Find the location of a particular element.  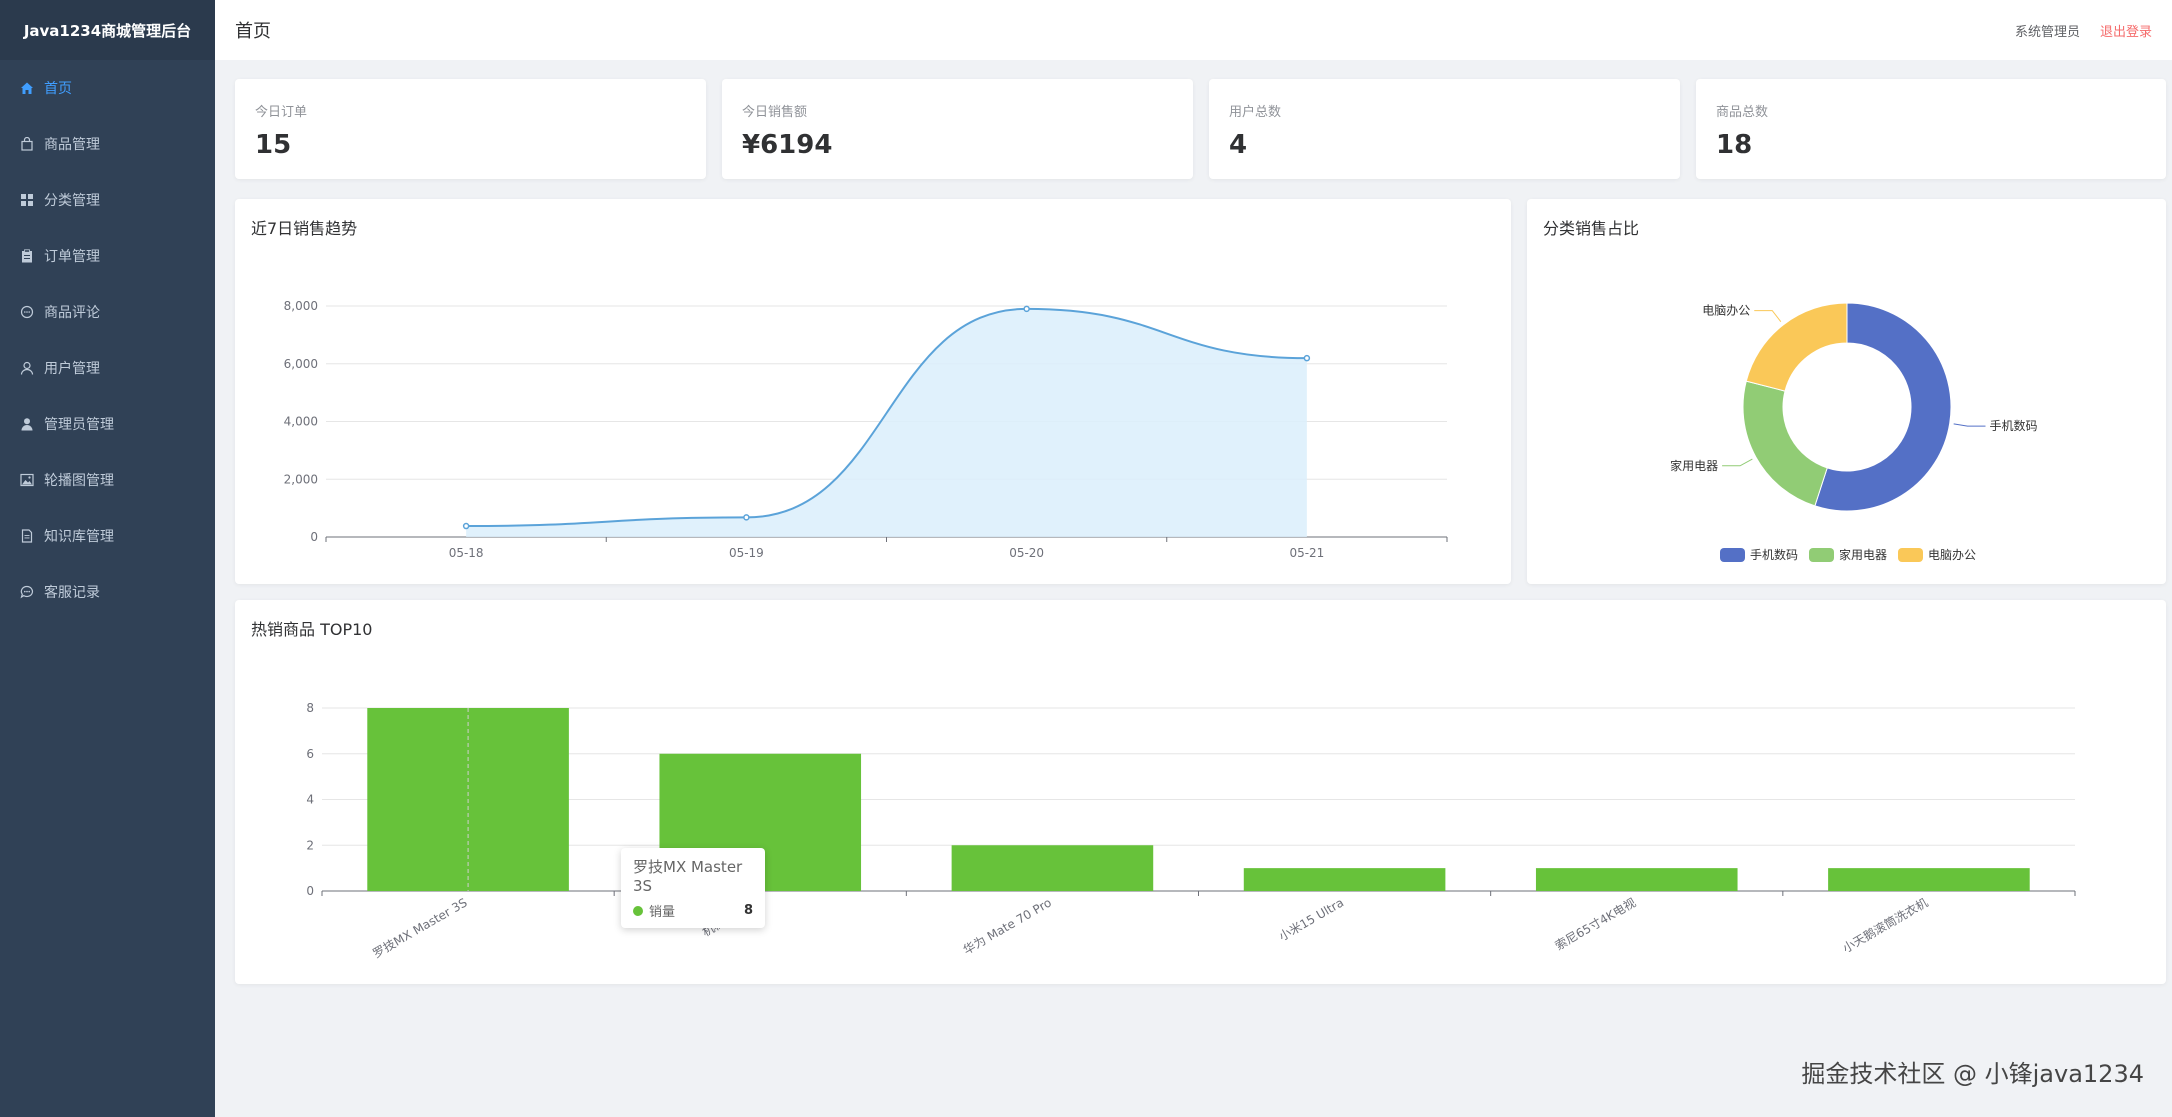

y-tick-label: 8,000 is located at coordinates (301, 306).